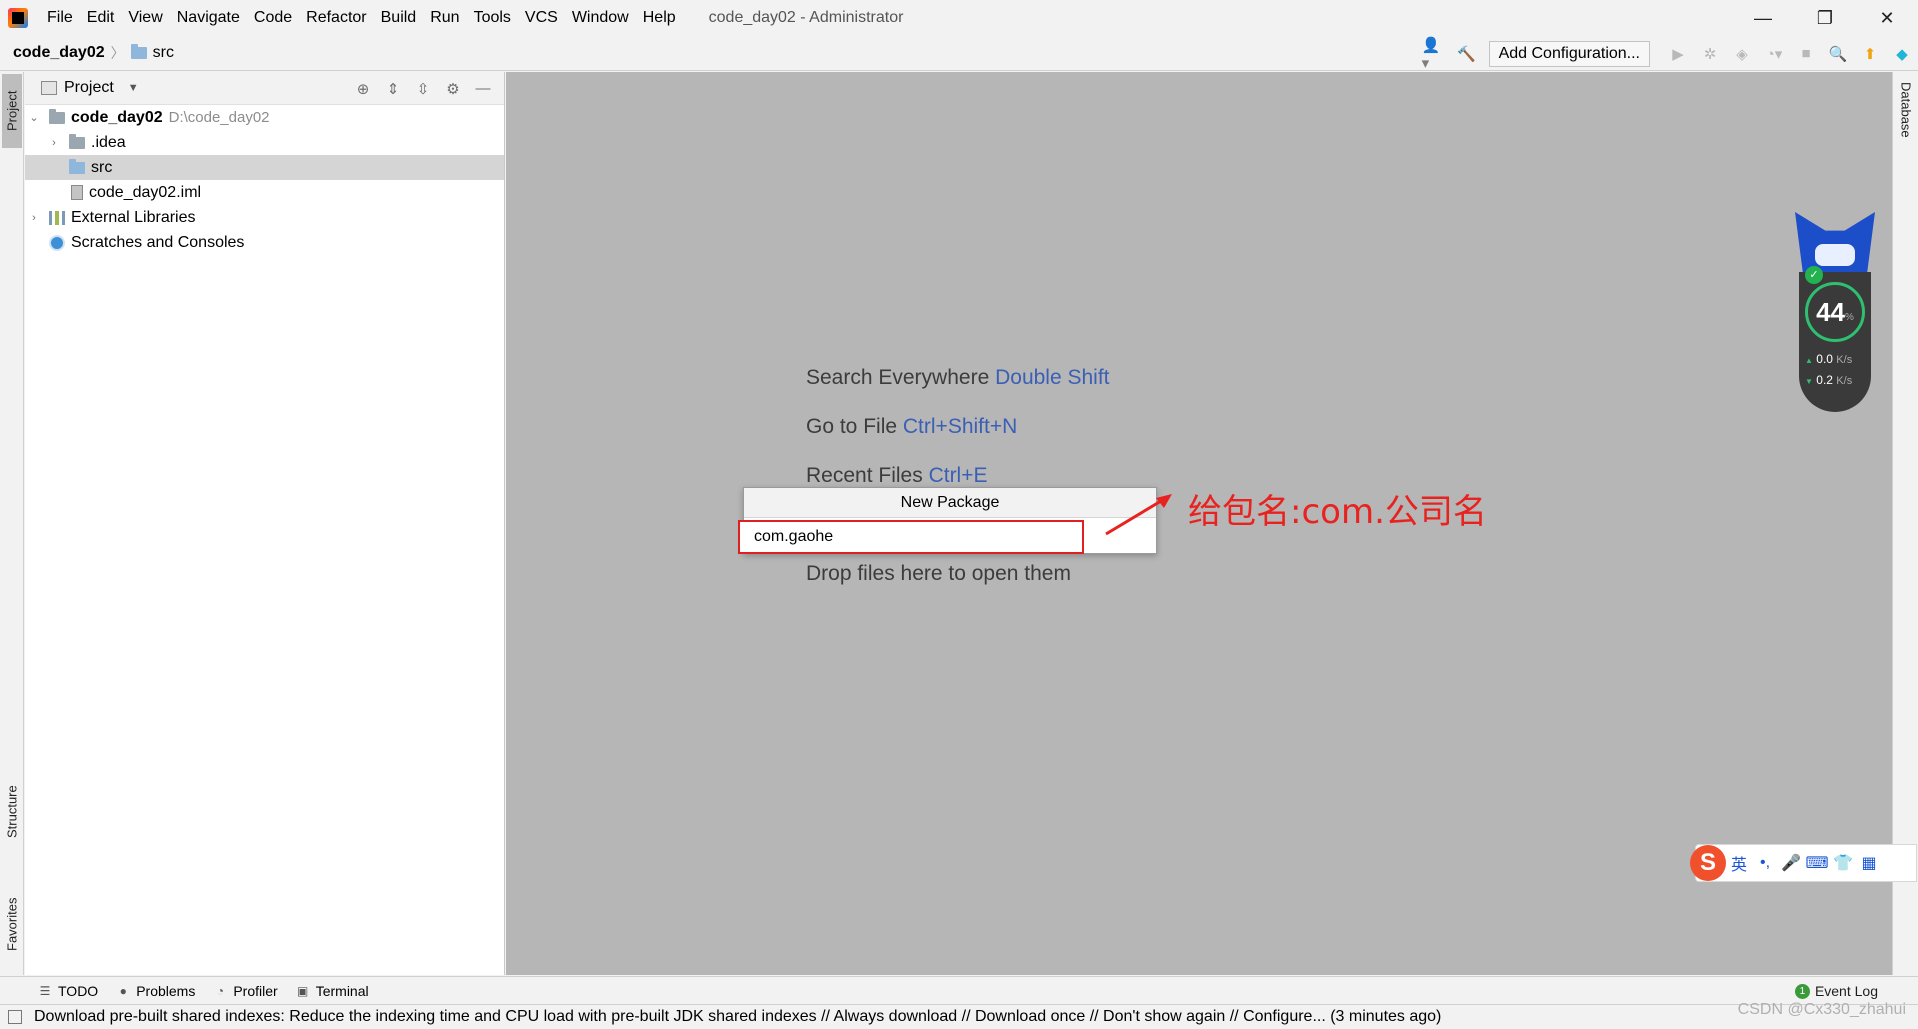 Image resolution: width=1918 pixels, height=1029 pixels. Describe the element at coordinates (117, 117) in the screenshot. I see `tree-label: code_day02` at that location.